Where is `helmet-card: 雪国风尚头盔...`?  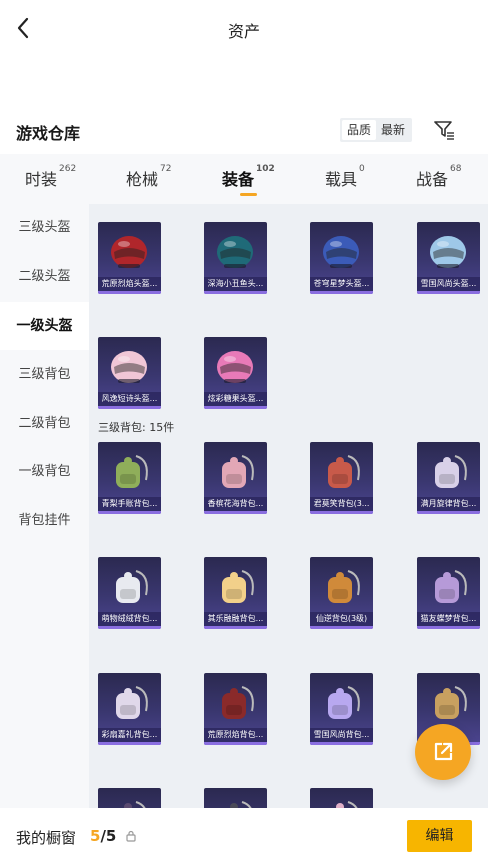 helmet-card: 雪国风尚头盔... is located at coordinates (448, 258).